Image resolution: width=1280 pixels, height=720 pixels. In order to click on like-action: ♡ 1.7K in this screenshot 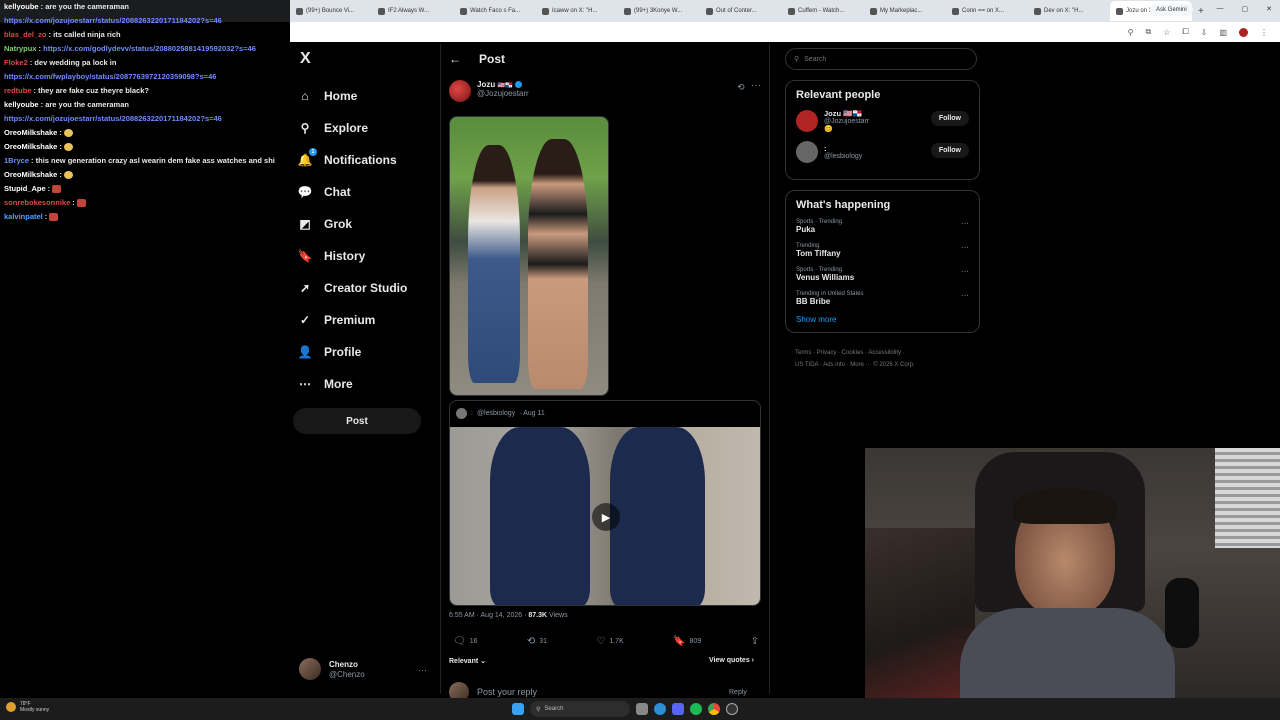, I will do `click(609, 641)`.